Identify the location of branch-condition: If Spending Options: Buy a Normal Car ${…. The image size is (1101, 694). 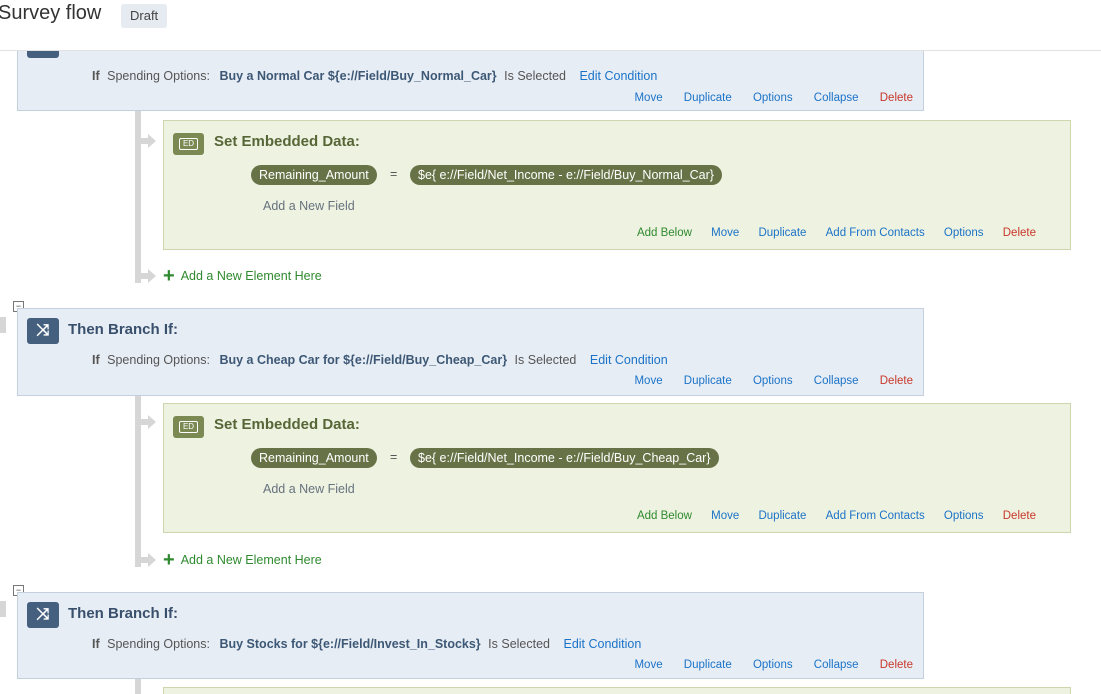
(374, 76).